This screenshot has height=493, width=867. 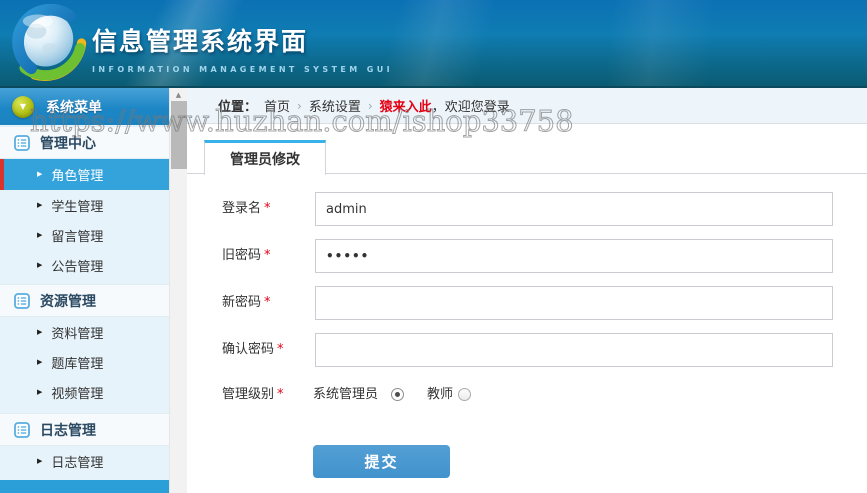 I want to click on scroll-up-icon: ▲, so click(x=178, y=95).